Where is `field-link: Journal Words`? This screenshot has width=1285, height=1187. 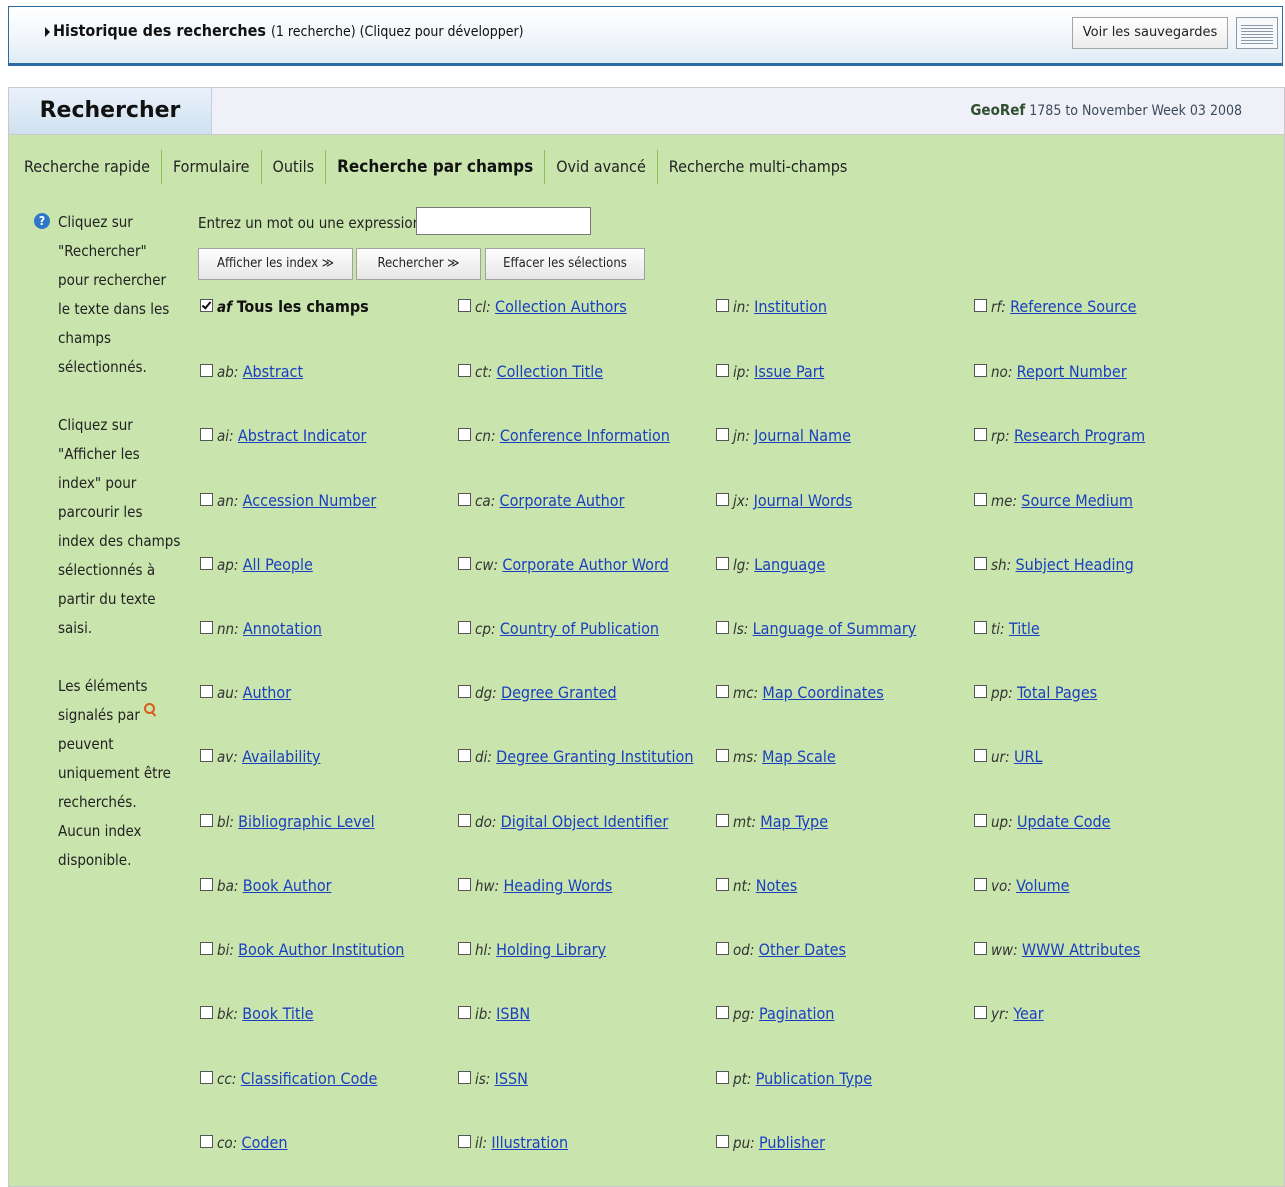
field-link: Journal Words is located at coordinates (803, 500).